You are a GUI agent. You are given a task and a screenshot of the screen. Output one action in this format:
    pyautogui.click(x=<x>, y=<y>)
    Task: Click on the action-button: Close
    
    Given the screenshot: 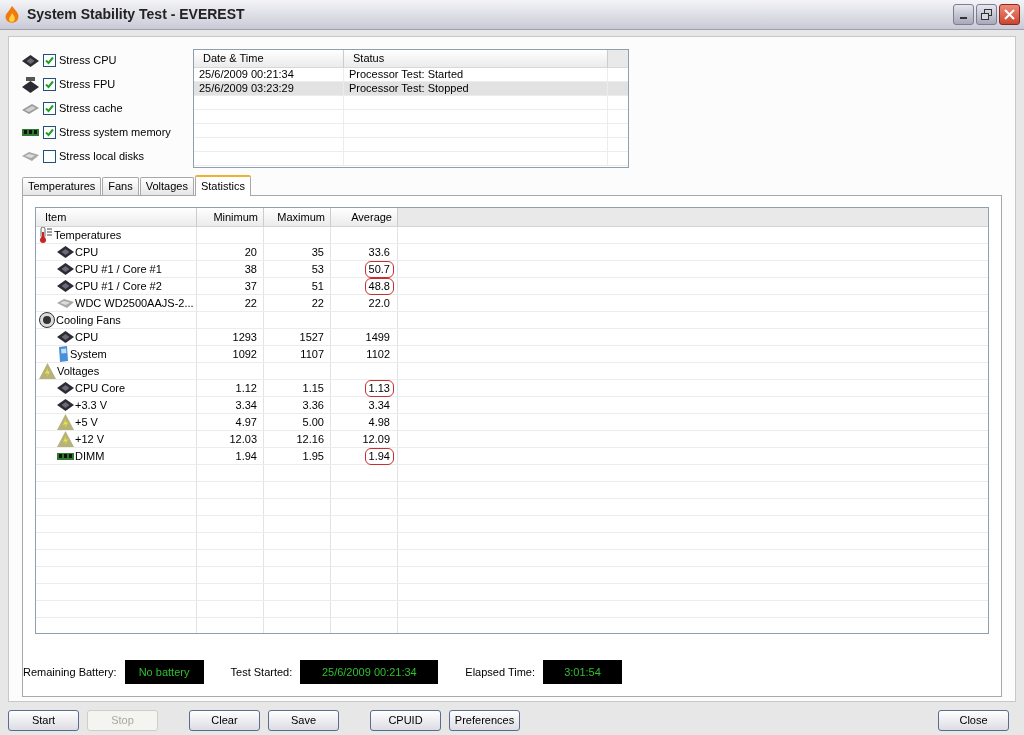 What is the action you would take?
    pyautogui.click(x=973, y=720)
    